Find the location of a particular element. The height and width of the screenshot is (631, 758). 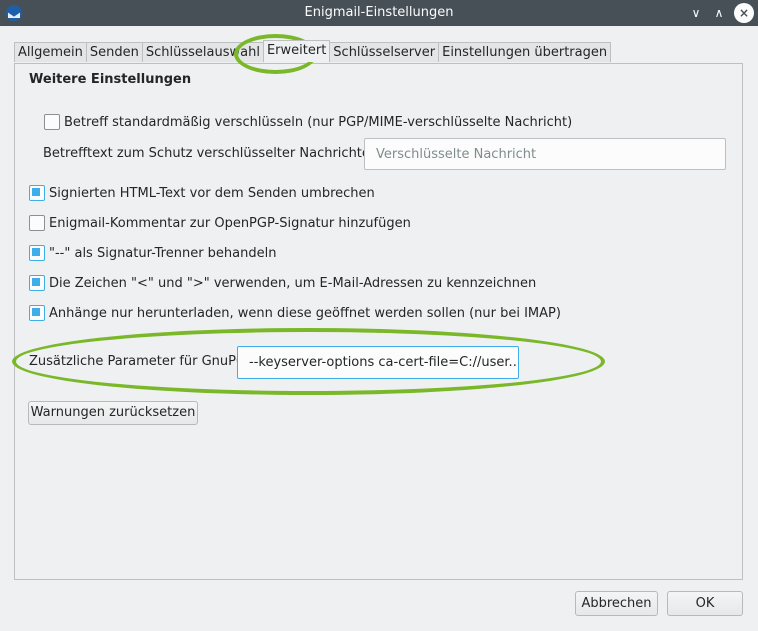

tab-schluesselauswahl: Schlüsselauswahl is located at coordinates (202, 52).